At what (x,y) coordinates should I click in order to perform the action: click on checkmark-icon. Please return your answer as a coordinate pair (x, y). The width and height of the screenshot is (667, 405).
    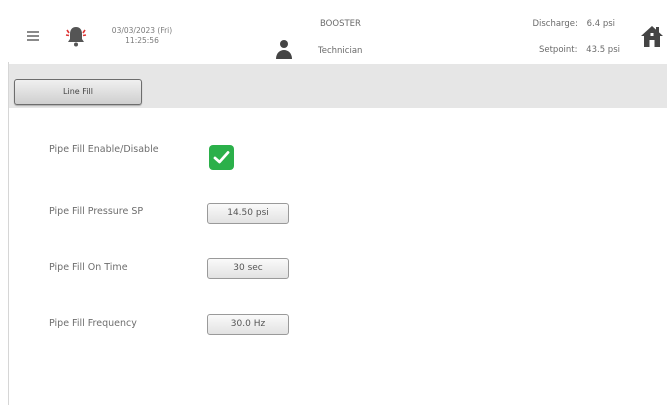
    Looking at the image, I should click on (221, 157).